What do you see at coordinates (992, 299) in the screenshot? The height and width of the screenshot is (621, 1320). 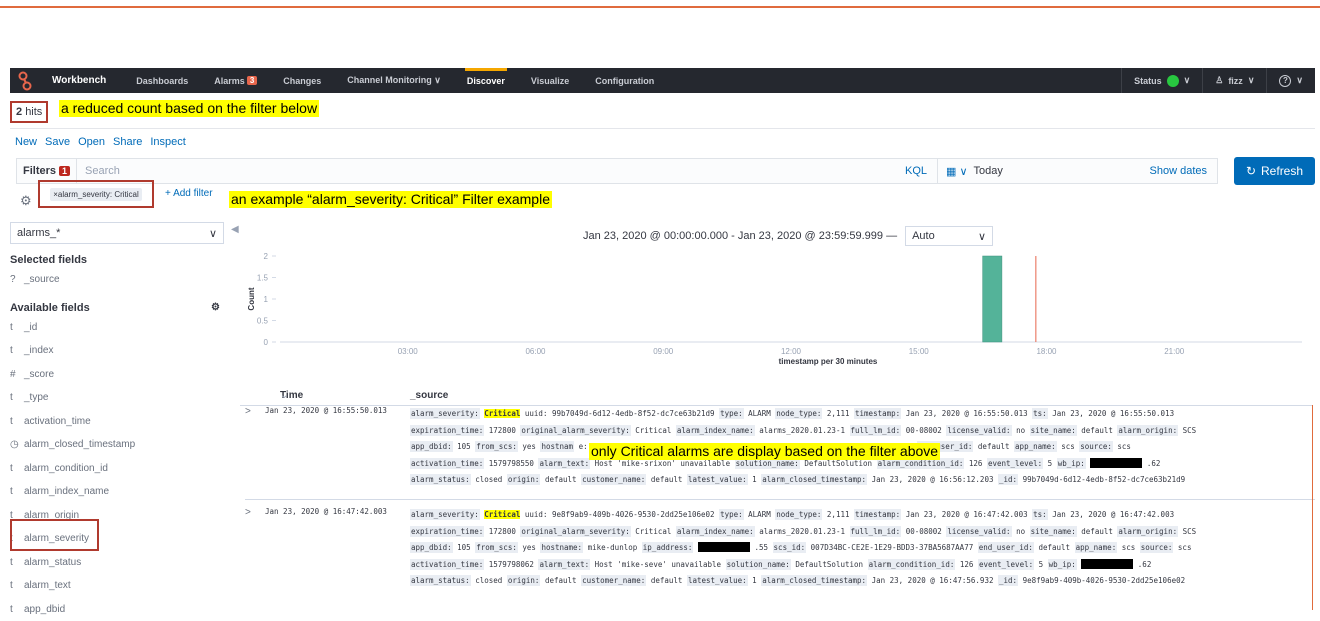 I see `histogram-bar` at bounding box center [992, 299].